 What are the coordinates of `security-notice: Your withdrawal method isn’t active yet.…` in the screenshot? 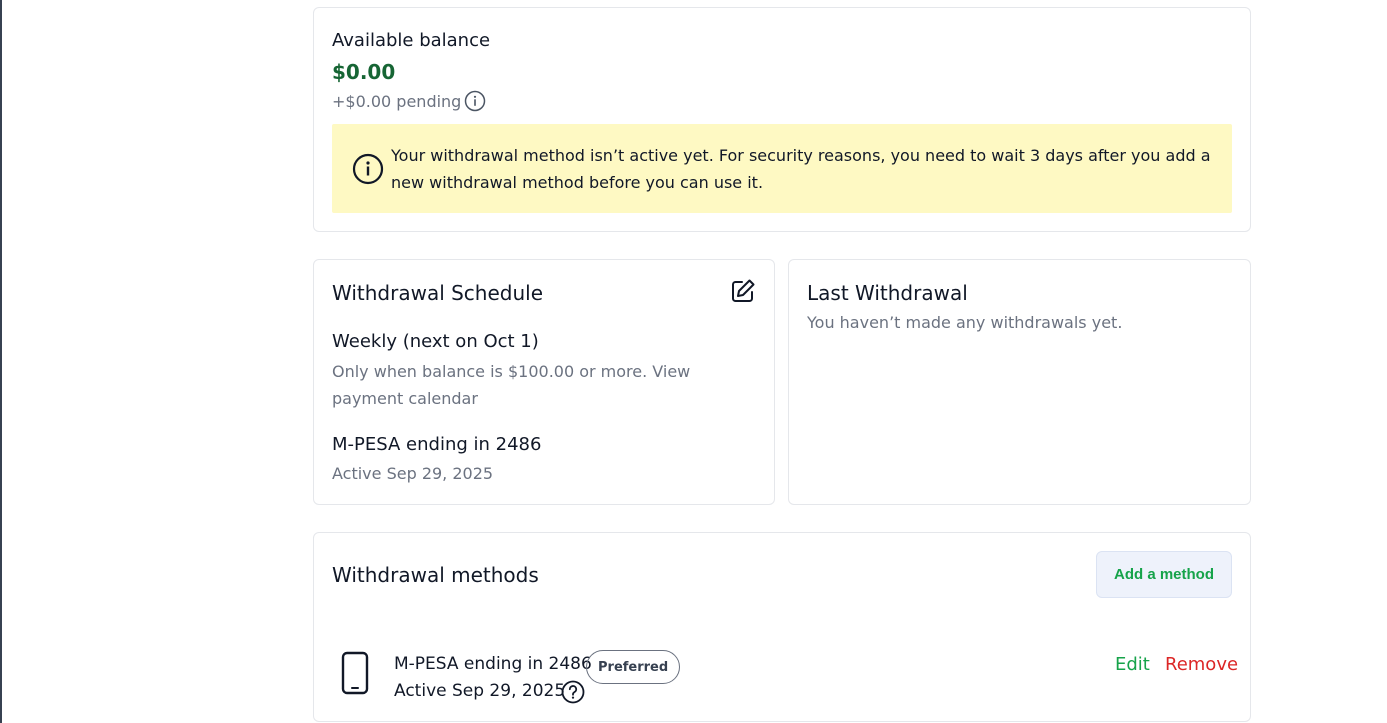 It's located at (782, 168).